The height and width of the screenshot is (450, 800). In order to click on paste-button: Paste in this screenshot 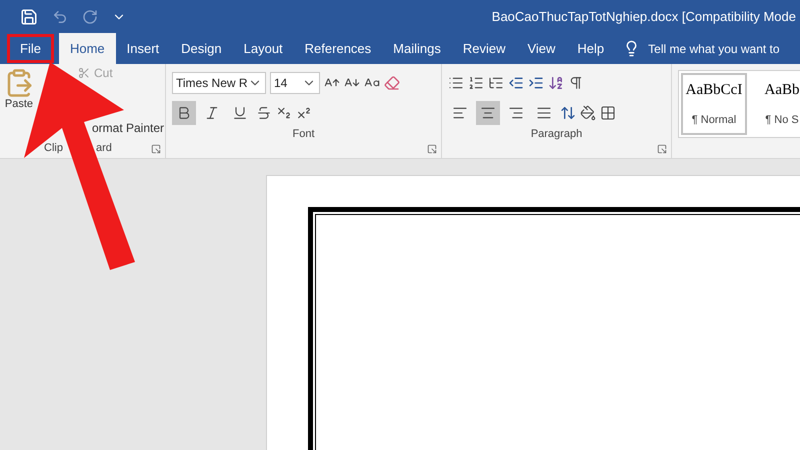, I will do `click(19, 89)`.